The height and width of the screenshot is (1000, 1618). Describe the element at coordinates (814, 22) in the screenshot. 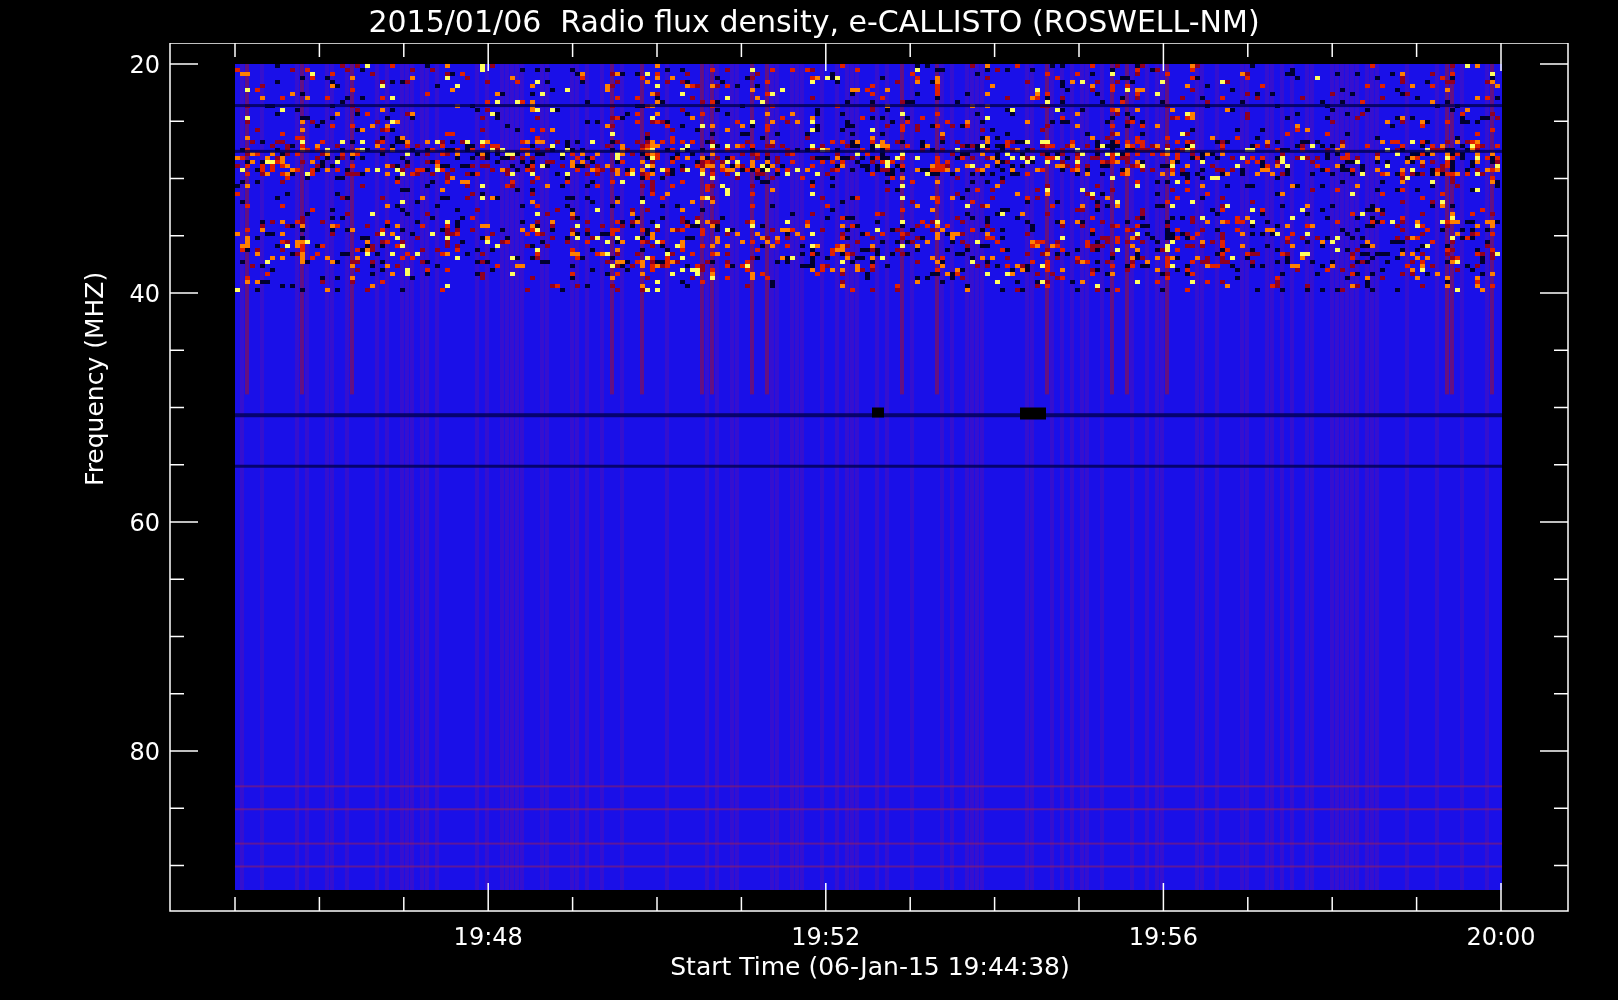

I see `chart-title: 2015/01/06 Radio flux density, e-CALLISTO (ROSWELL-NM)` at that location.